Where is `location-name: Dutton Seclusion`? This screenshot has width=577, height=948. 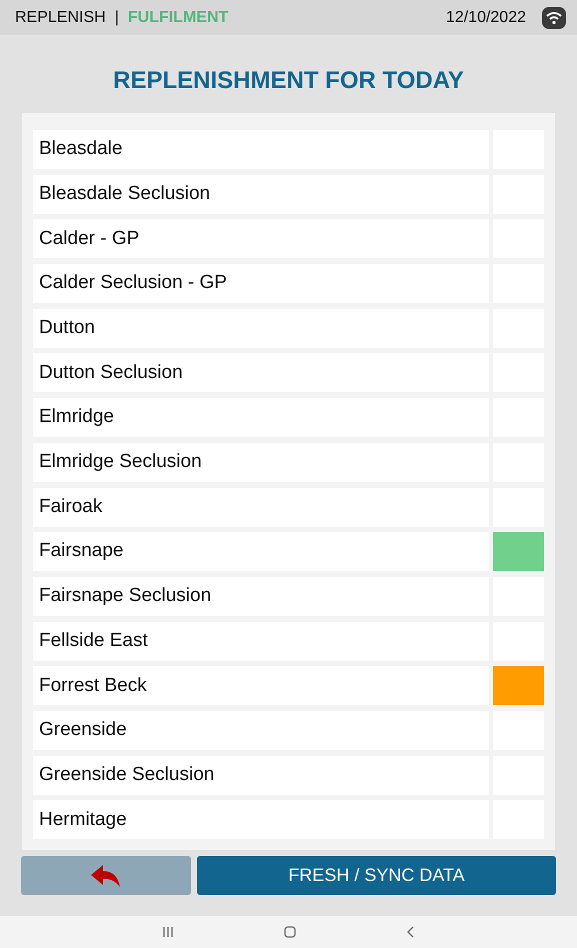
location-name: Dutton Seclusion is located at coordinates (261, 372).